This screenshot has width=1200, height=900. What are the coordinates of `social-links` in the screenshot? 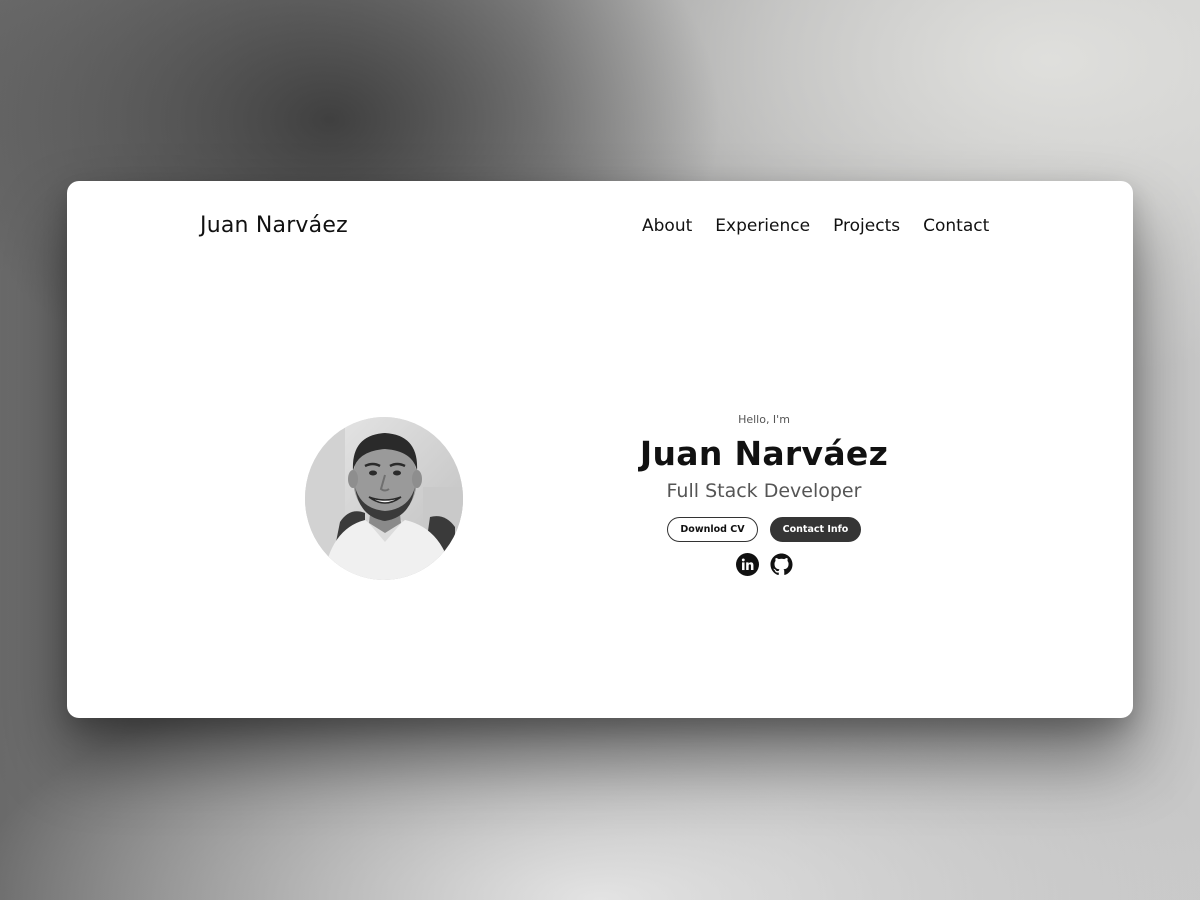 It's located at (764, 564).